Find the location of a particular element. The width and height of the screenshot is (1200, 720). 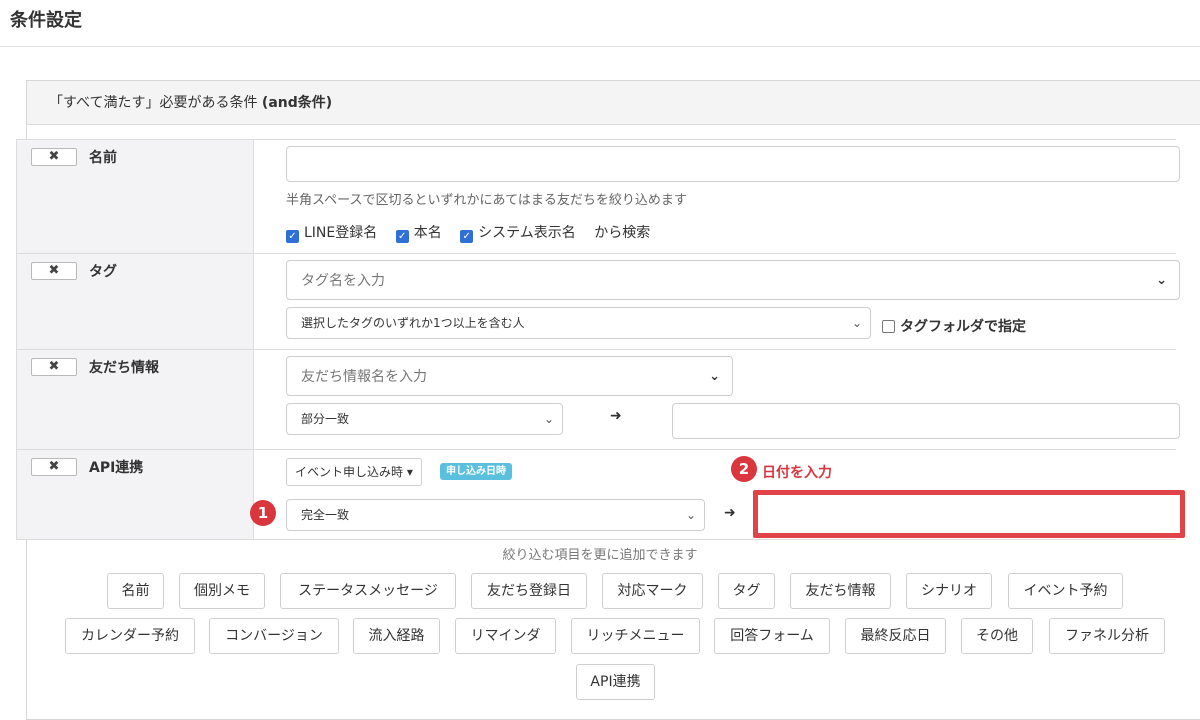

add-chip-form: 回答フォーム is located at coordinates (772, 636).